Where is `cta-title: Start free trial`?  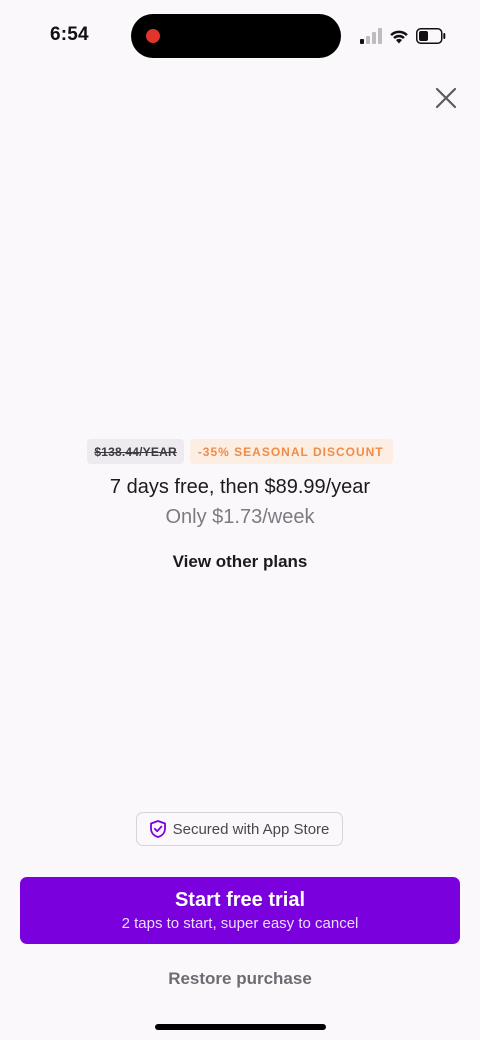 cta-title: Start free trial is located at coordinates (240, 899).